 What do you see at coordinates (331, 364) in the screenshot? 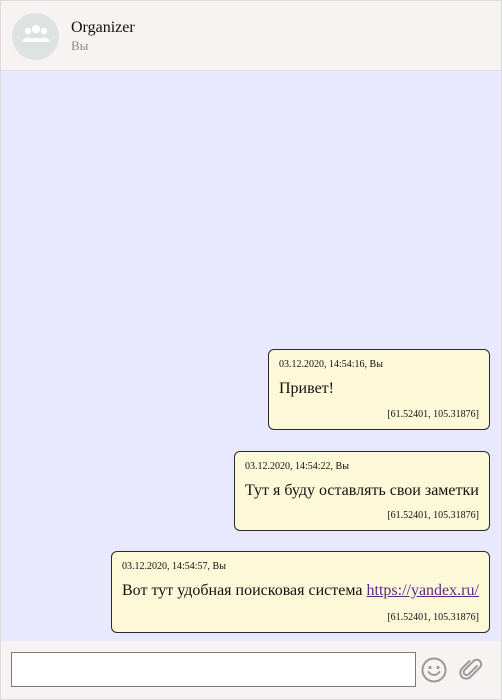
I see `message-meta: 03.12.2020, 14:54:16, Вы` at bounding box center [331, 364].